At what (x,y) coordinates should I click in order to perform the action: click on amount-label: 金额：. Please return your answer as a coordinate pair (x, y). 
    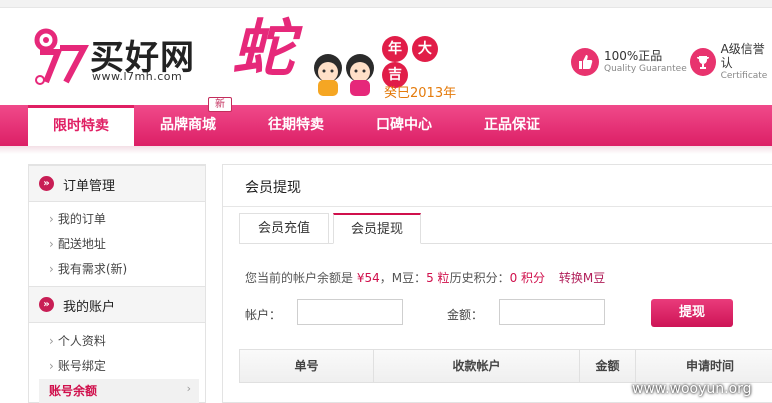
    Looking at the image, I should click on (465, 315).